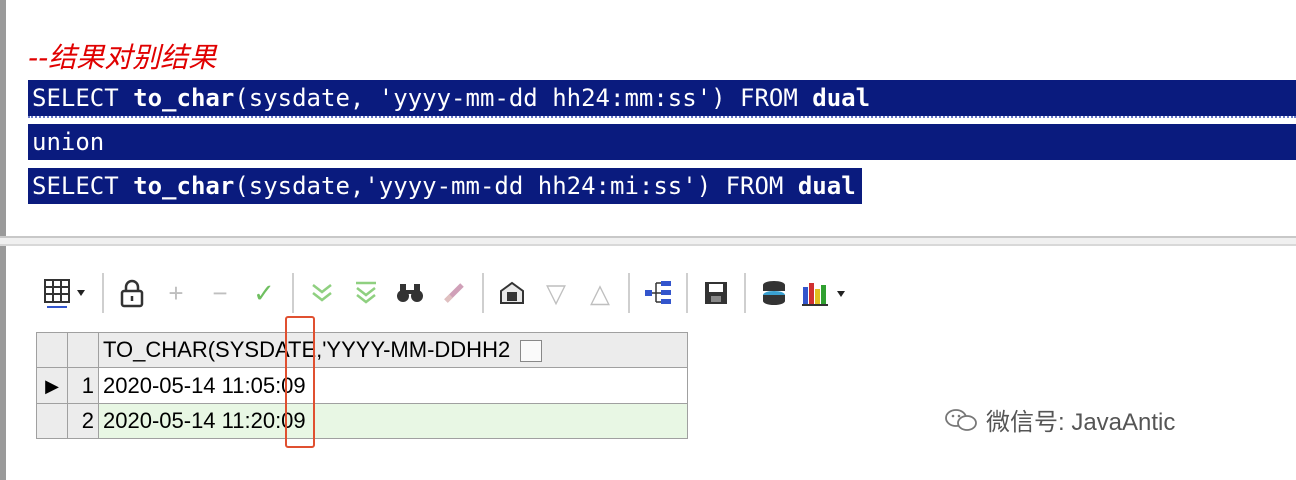 The width and height of the screenshot is (1296, 480). What do you see at coordinates (176, 293) in the screenshot?
I see `plus-icon: +` at bounding box center [176, 293].